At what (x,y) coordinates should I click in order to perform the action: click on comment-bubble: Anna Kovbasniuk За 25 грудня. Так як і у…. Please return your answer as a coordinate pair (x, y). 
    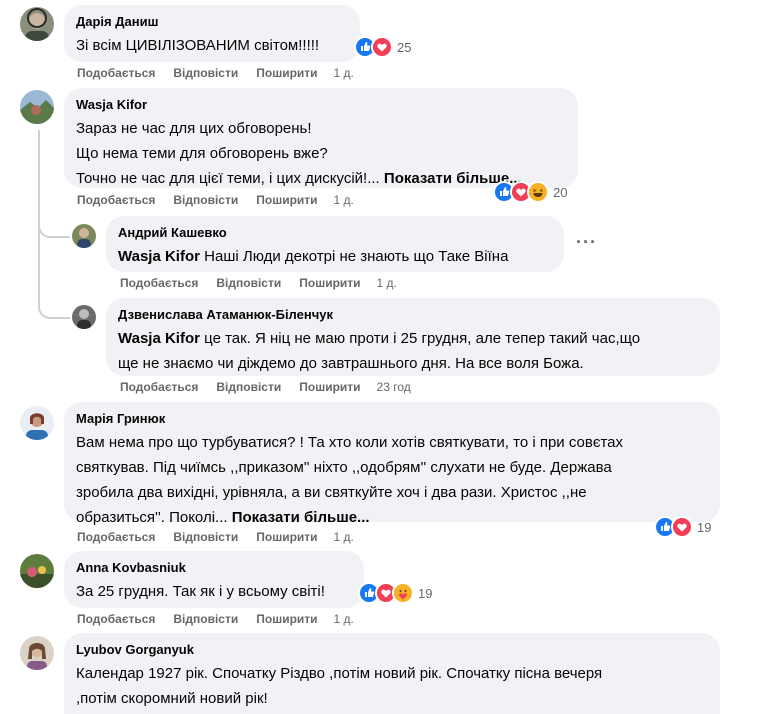
    Looking at the image, I should click on (214, 579).